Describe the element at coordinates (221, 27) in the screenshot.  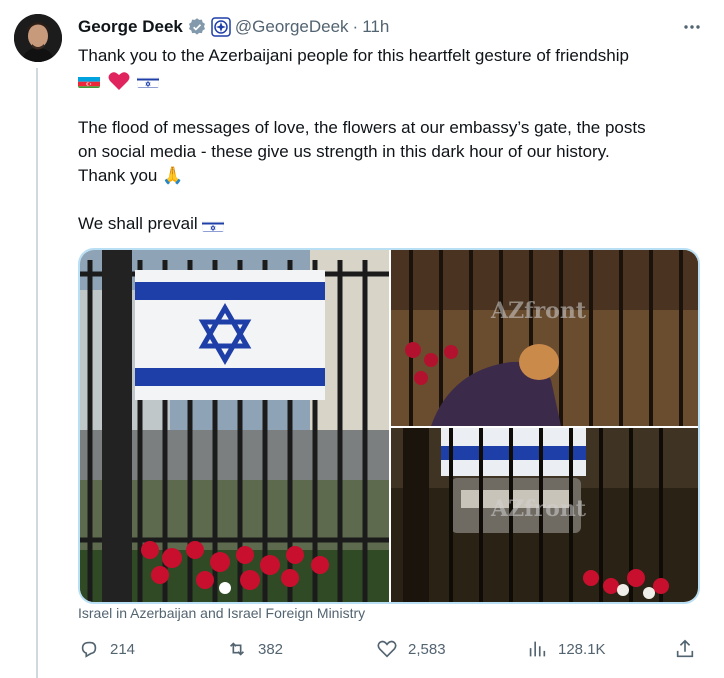
I see `org-badge-icon` at that location.